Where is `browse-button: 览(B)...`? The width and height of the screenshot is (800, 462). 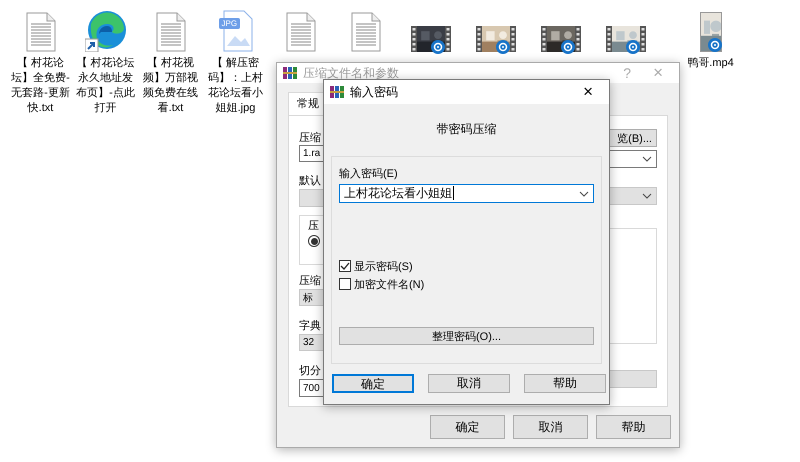 browse-button: 览(B)... is located at coordinates (633, 138).